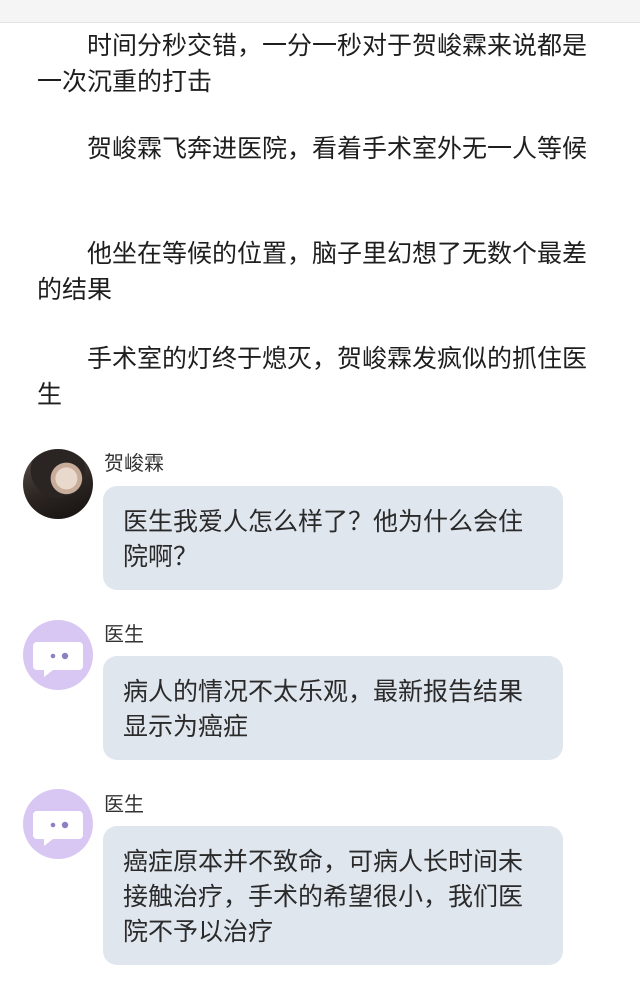 The width and height of the screenshot is (640, 986). What do you see at coordinates (320, 11) in the screenshot?
I see `top-bar` at bounding box center [320, 11].